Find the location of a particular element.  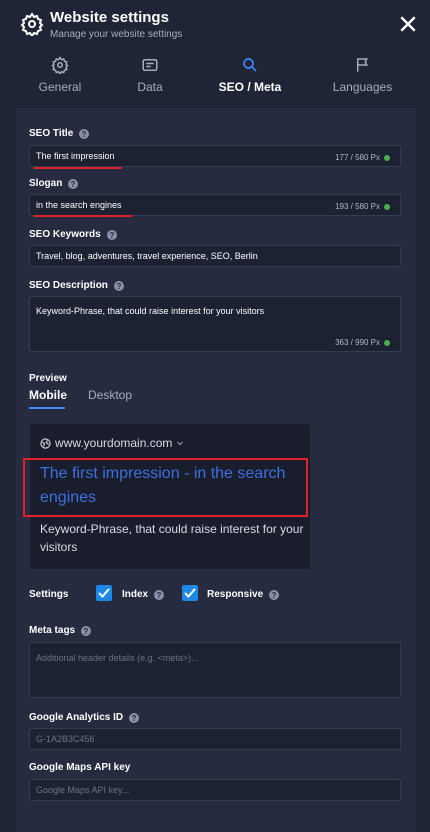

responsive-option: Responsive ? is located at coordinates (243, 594).